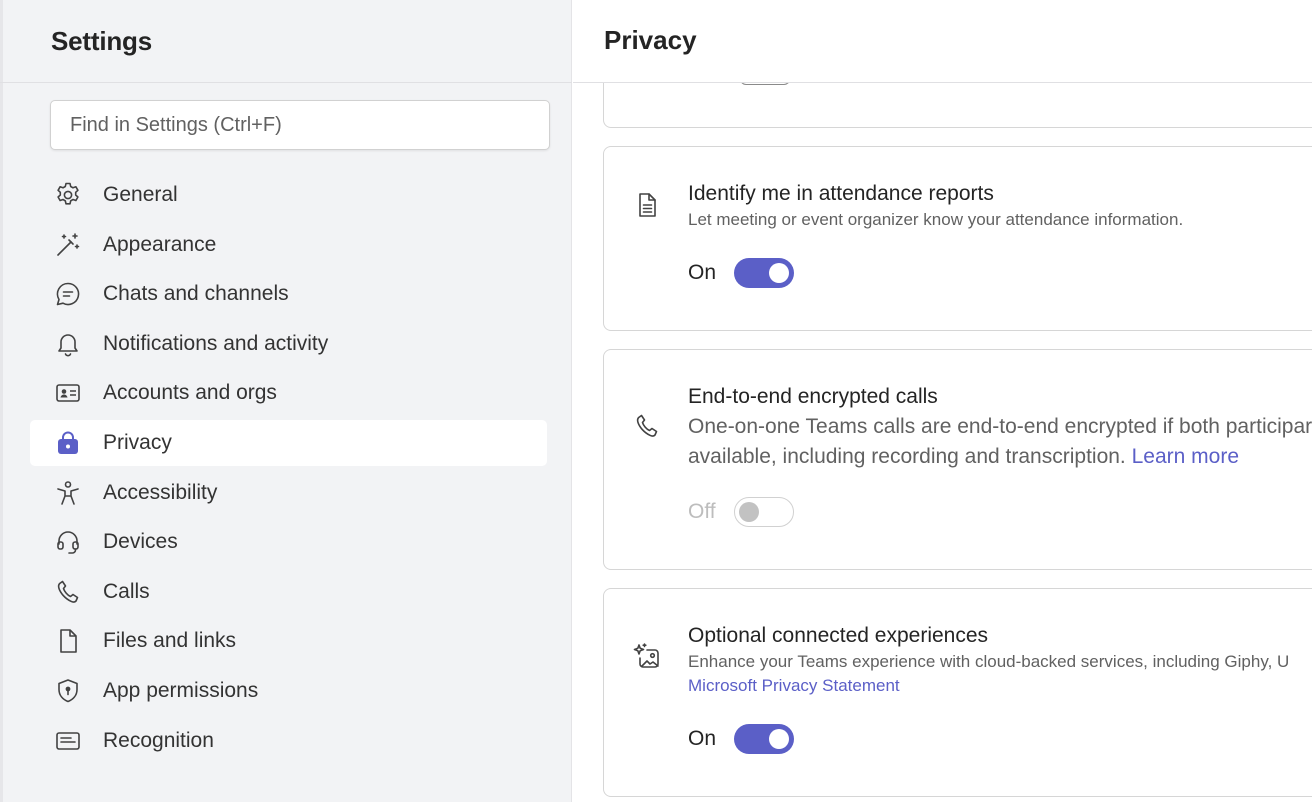  I want to click on toggle-row: Off, so click(741, 512).